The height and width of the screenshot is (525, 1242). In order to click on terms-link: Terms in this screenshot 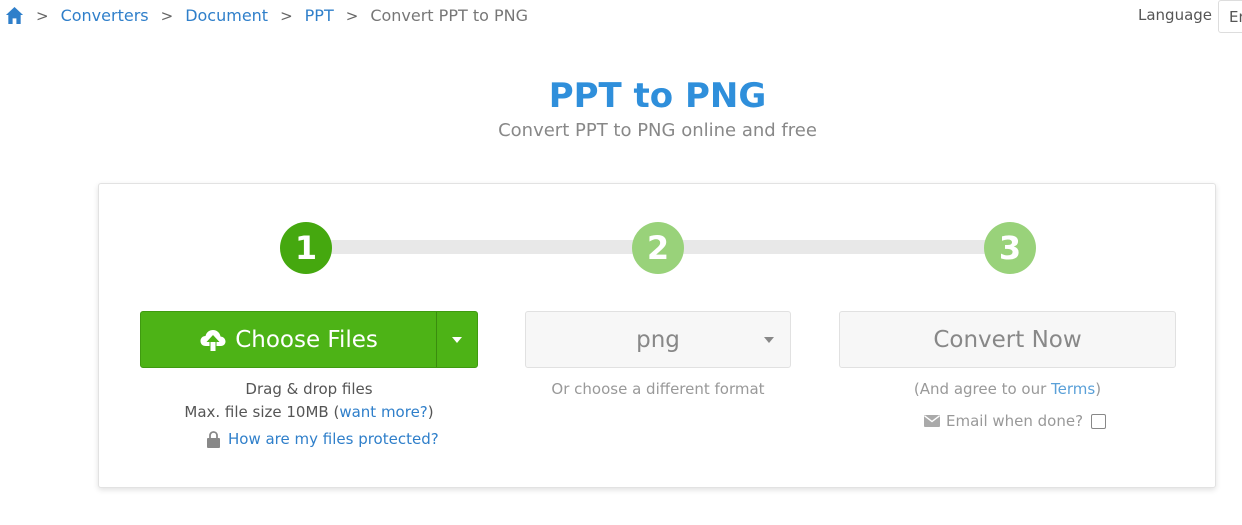, I will do `click(1073, 389)`.